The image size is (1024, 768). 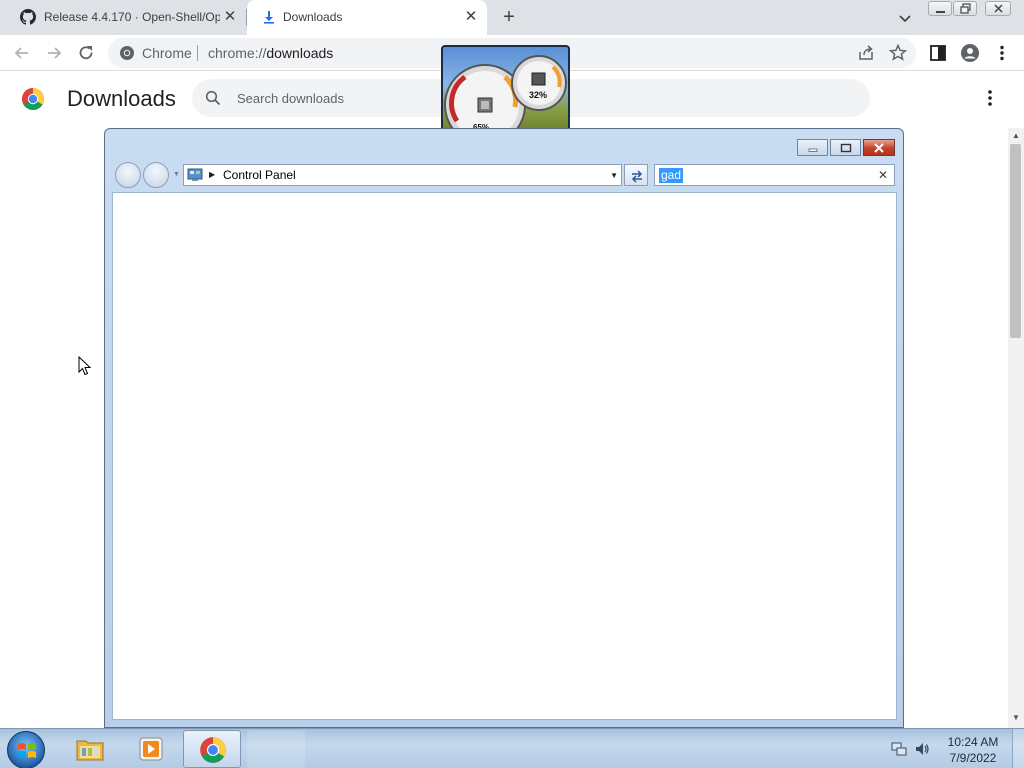 I want to click on address-dropdown-icon: ▼, so click(x=614, y=175).